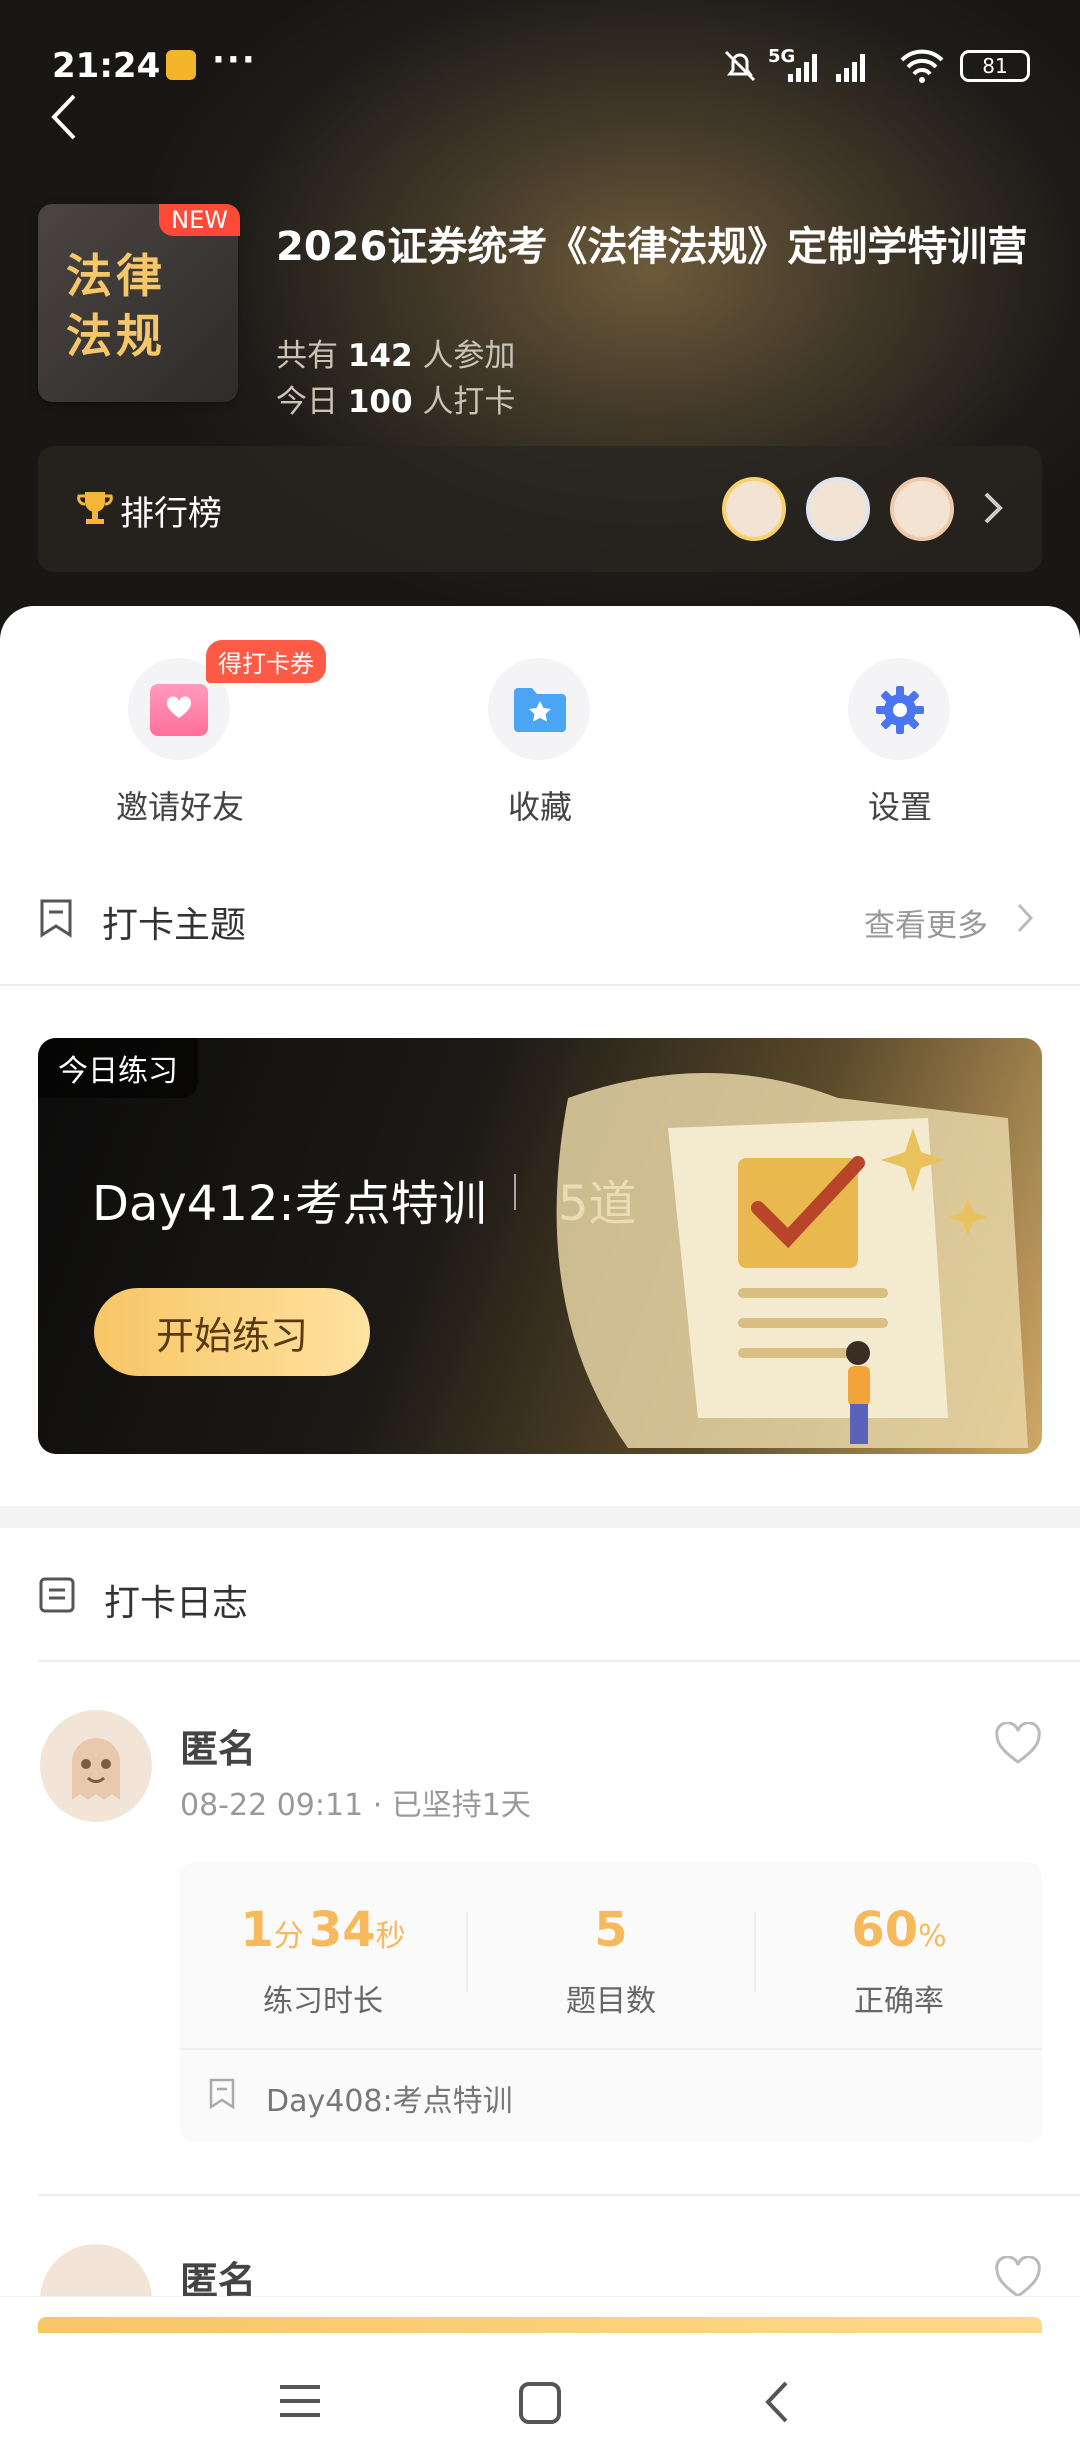 The height and width of the screenshot is (2460, 1080). What do you see at coordinates (234, 60) in the screenshot?
I see `more-notifications-icon: ···` at bounding box center [234, 60].